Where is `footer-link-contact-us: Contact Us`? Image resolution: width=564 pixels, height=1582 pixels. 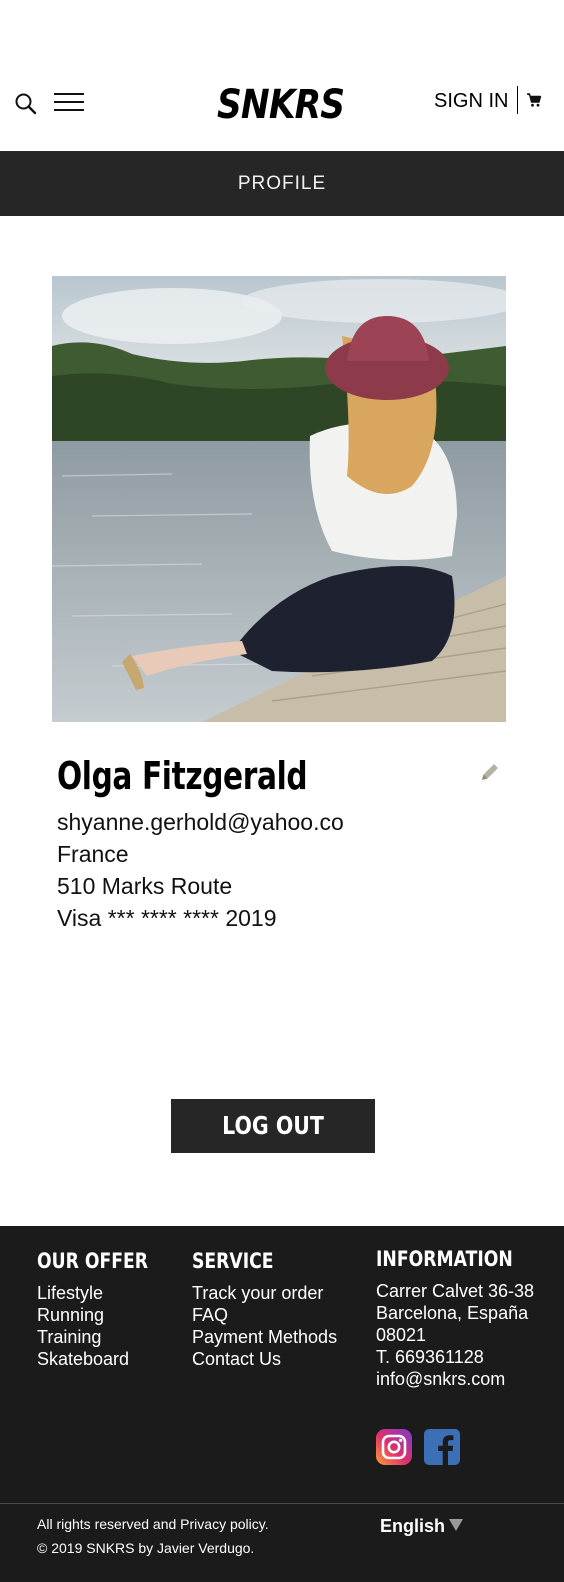 footer-link-contact-us: Contact Us is located at coordinates (264, 1359).